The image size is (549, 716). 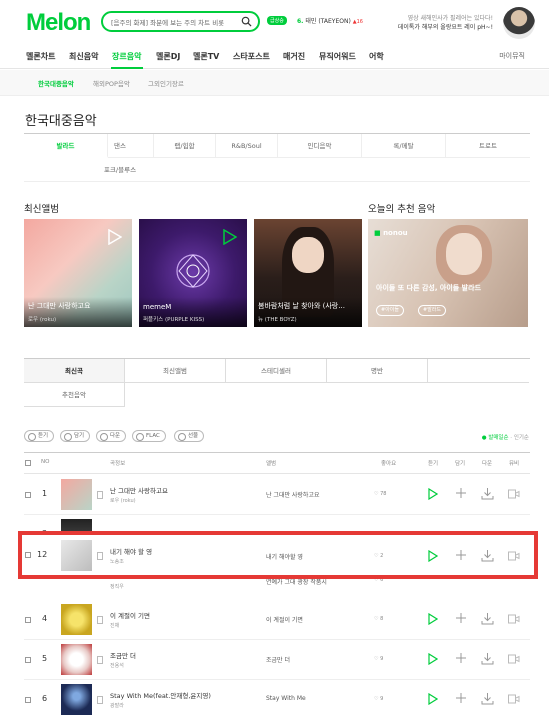 What do you see at coordinates (168, 56) in the screenshot?
I see `nav-item-dj: 멜론DJ` at bounding box center [168, 56].